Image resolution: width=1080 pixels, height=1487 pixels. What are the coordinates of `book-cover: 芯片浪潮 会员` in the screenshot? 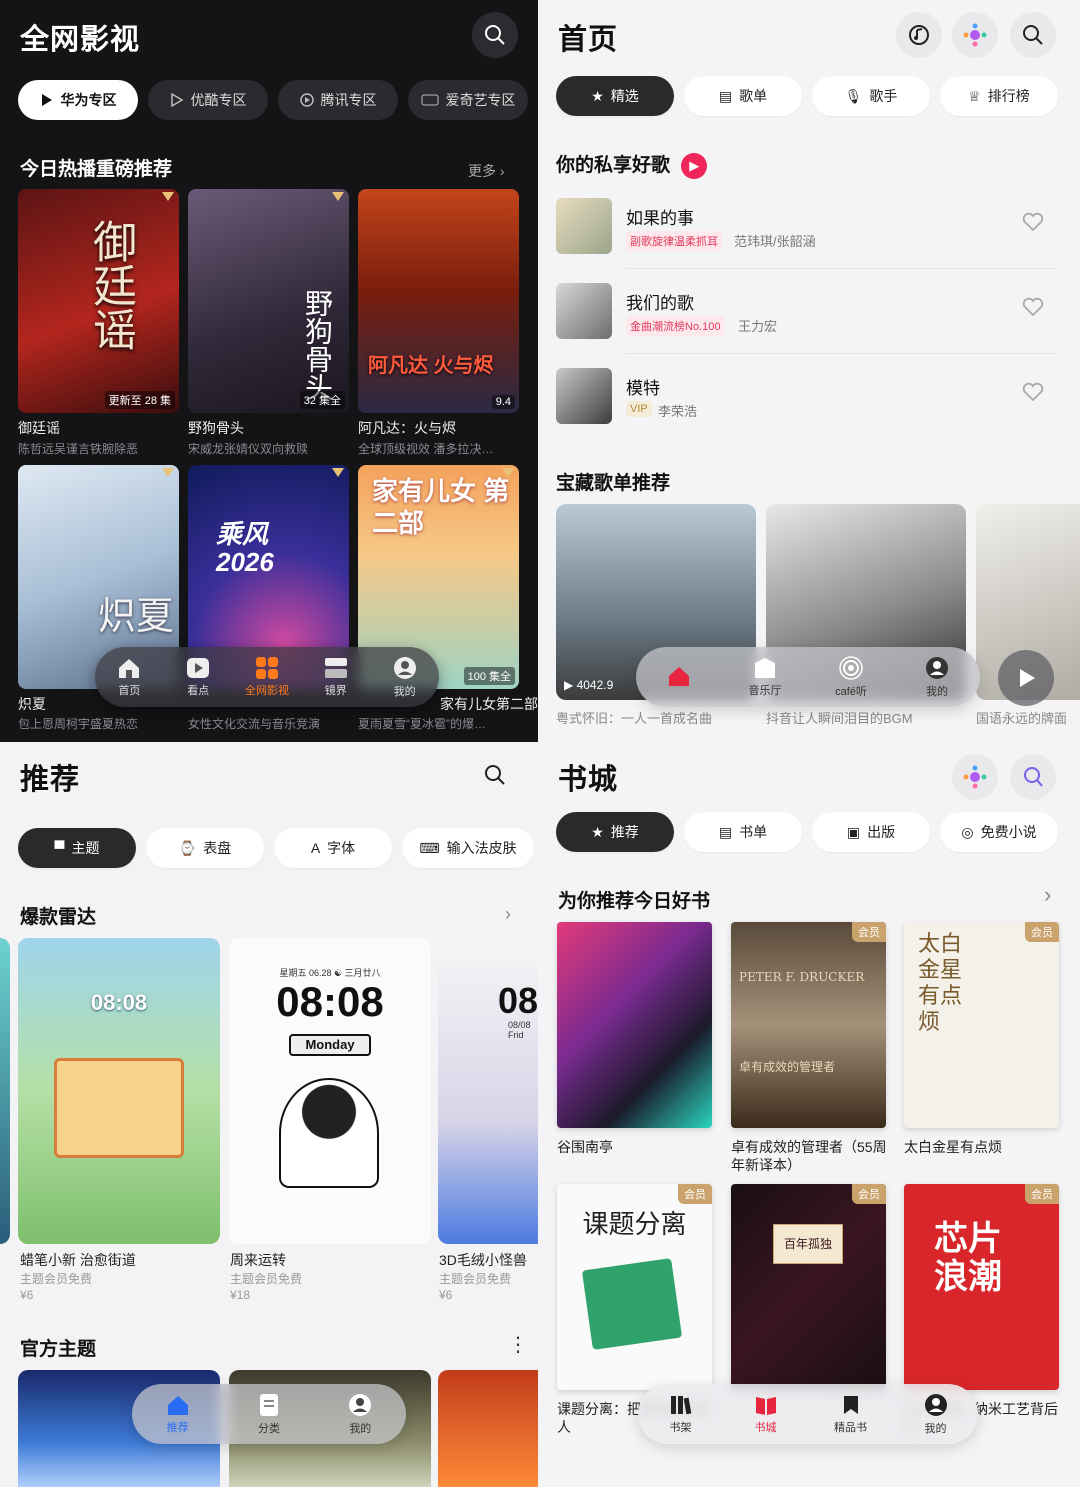 It's located at (981, 1287).